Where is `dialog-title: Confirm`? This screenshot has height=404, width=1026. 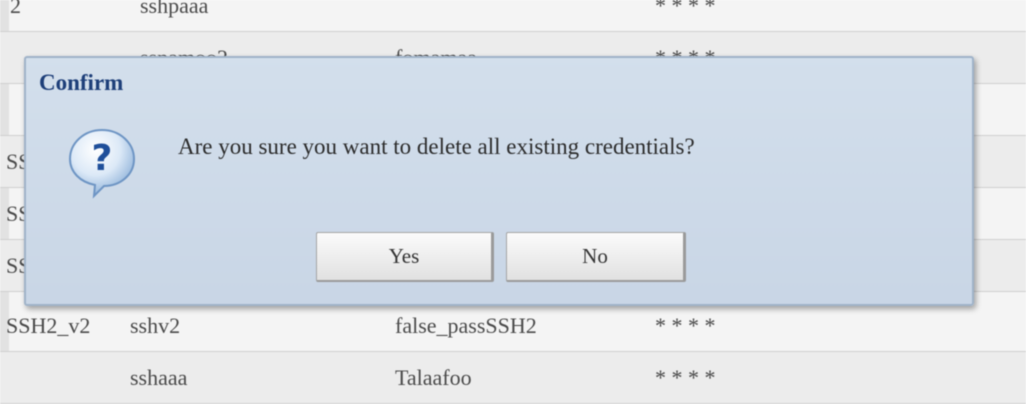 dialog-title: Confirm is located at coordinates (81, 82).